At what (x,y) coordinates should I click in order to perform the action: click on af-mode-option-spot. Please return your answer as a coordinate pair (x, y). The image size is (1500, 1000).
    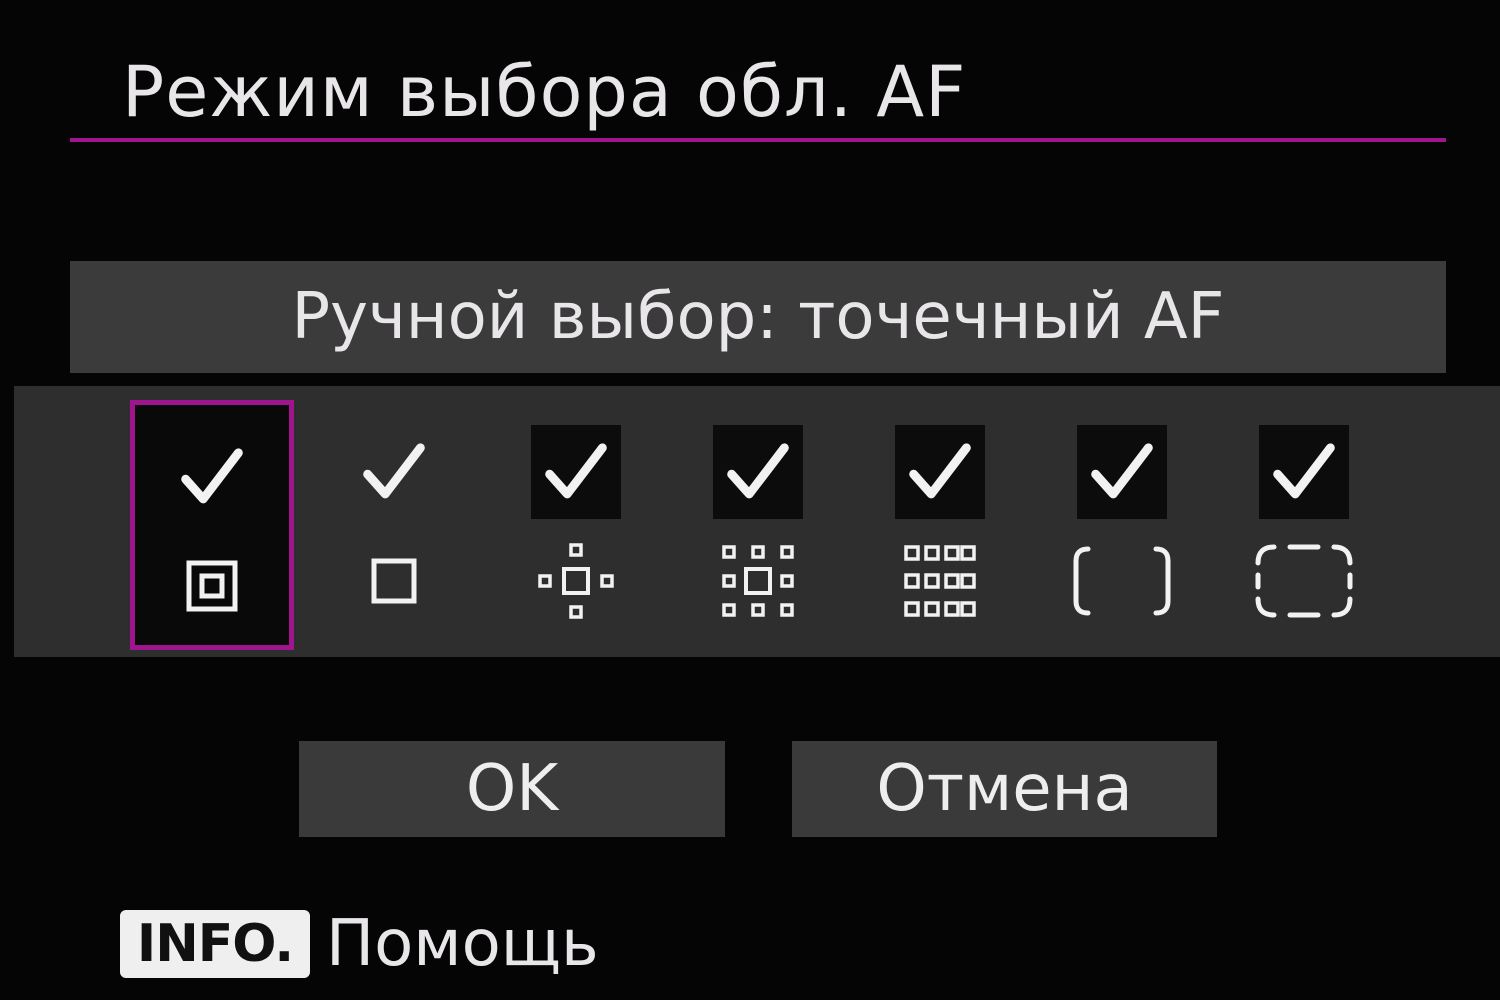
    Looking at the image, I should click on (212, 525).